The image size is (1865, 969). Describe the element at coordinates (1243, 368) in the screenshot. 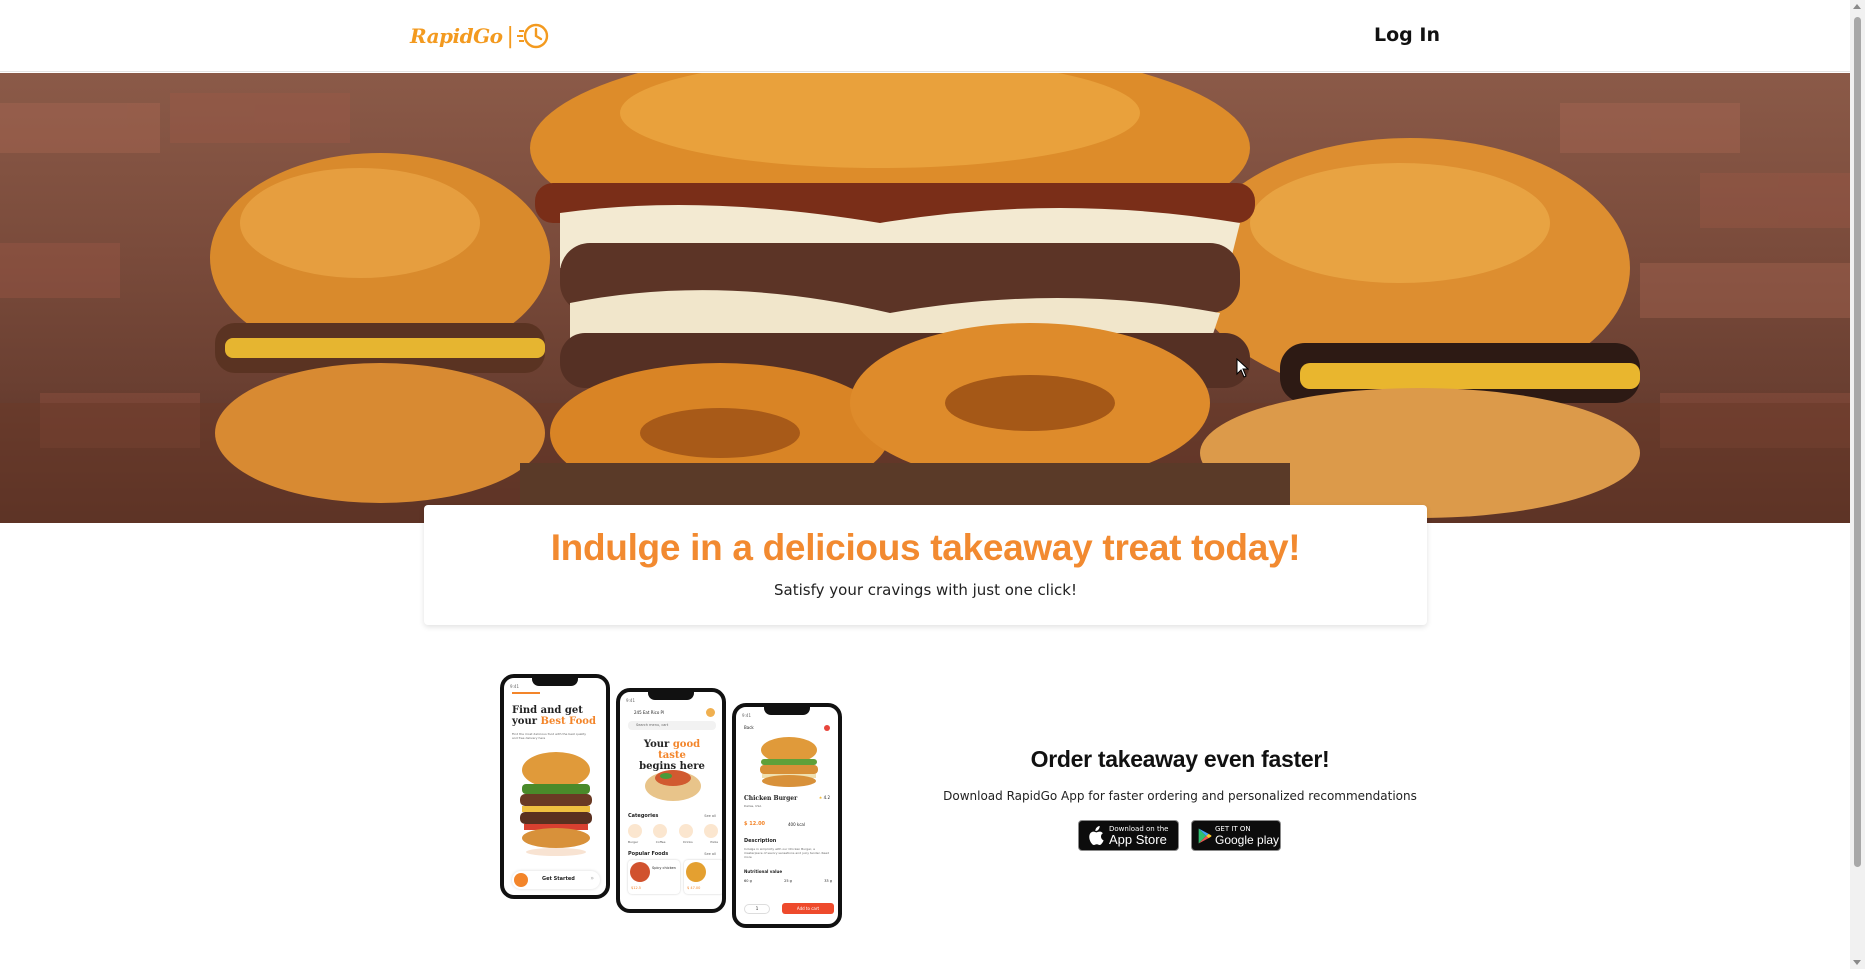

I see `mouse-cursor-icon` at that location.